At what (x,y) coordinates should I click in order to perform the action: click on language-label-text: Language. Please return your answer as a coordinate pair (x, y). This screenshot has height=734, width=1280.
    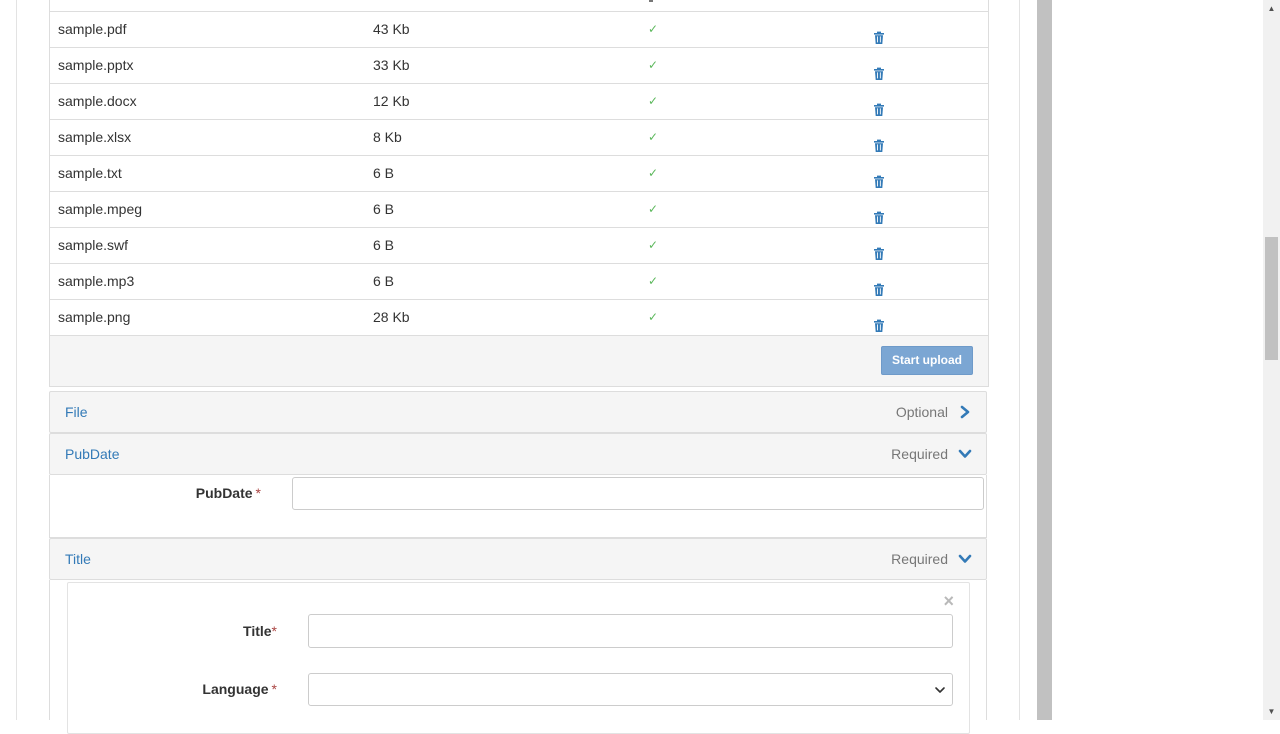
    Looking at the image, I should click on (235, 689).